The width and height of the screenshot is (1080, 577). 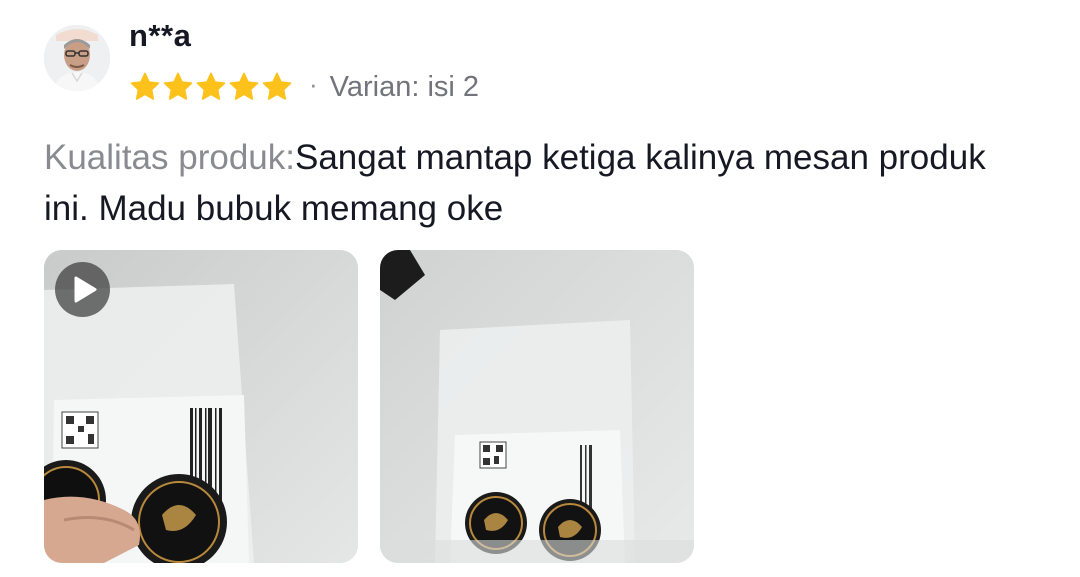 What do you see at coordinates (404, 87) in the screenshot?
I see `variant-label: Varian: isi 2` at bounding box center [404, 87].